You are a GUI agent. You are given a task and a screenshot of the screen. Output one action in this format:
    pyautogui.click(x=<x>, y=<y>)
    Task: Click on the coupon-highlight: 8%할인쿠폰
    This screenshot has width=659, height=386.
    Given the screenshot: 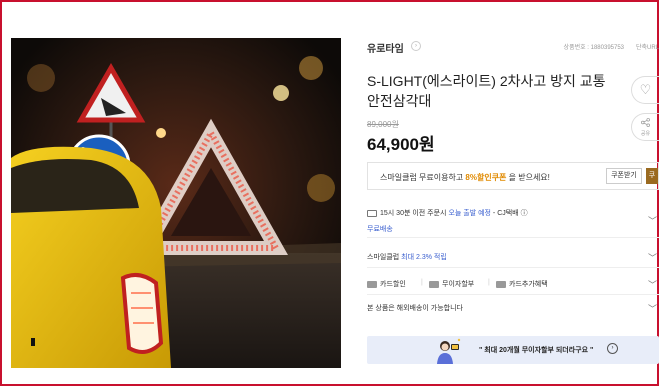 What is the action you would take?
    pyautogui.click(x=486, y=177)
    